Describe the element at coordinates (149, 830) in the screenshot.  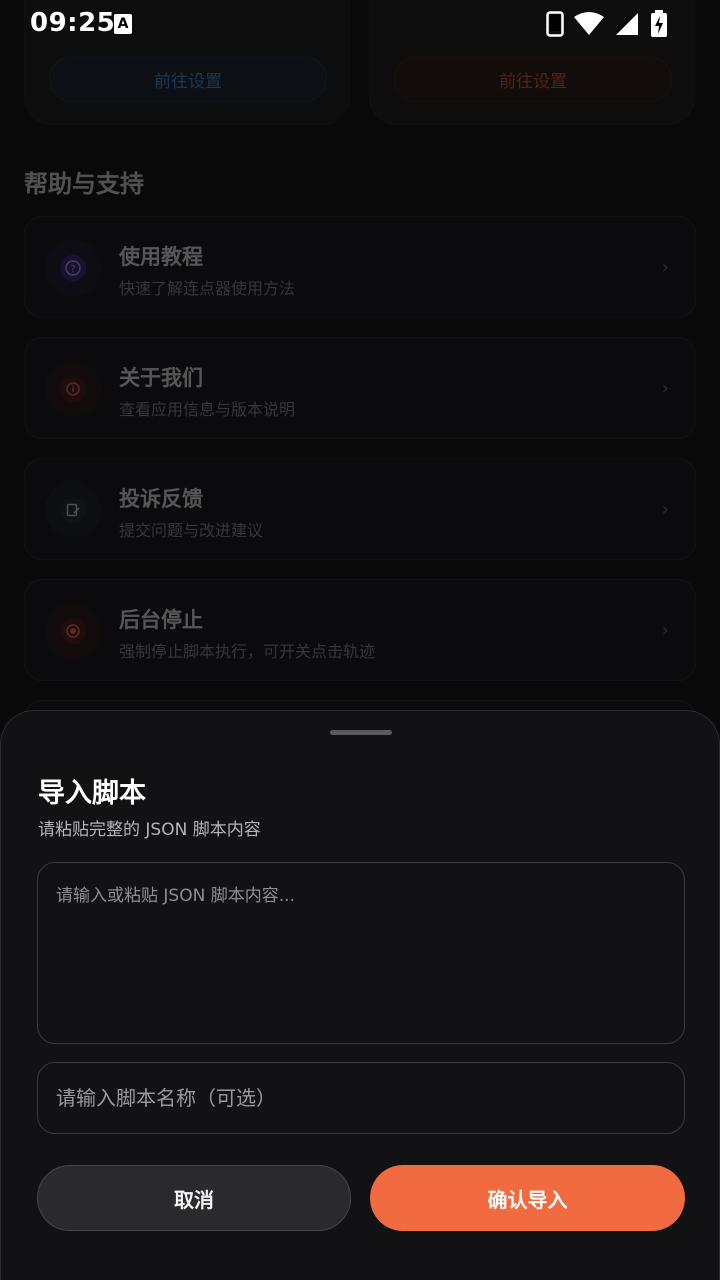
I see `sheet-subtitle: 请粘贴完整的 JSON 脚本内容` at that location.